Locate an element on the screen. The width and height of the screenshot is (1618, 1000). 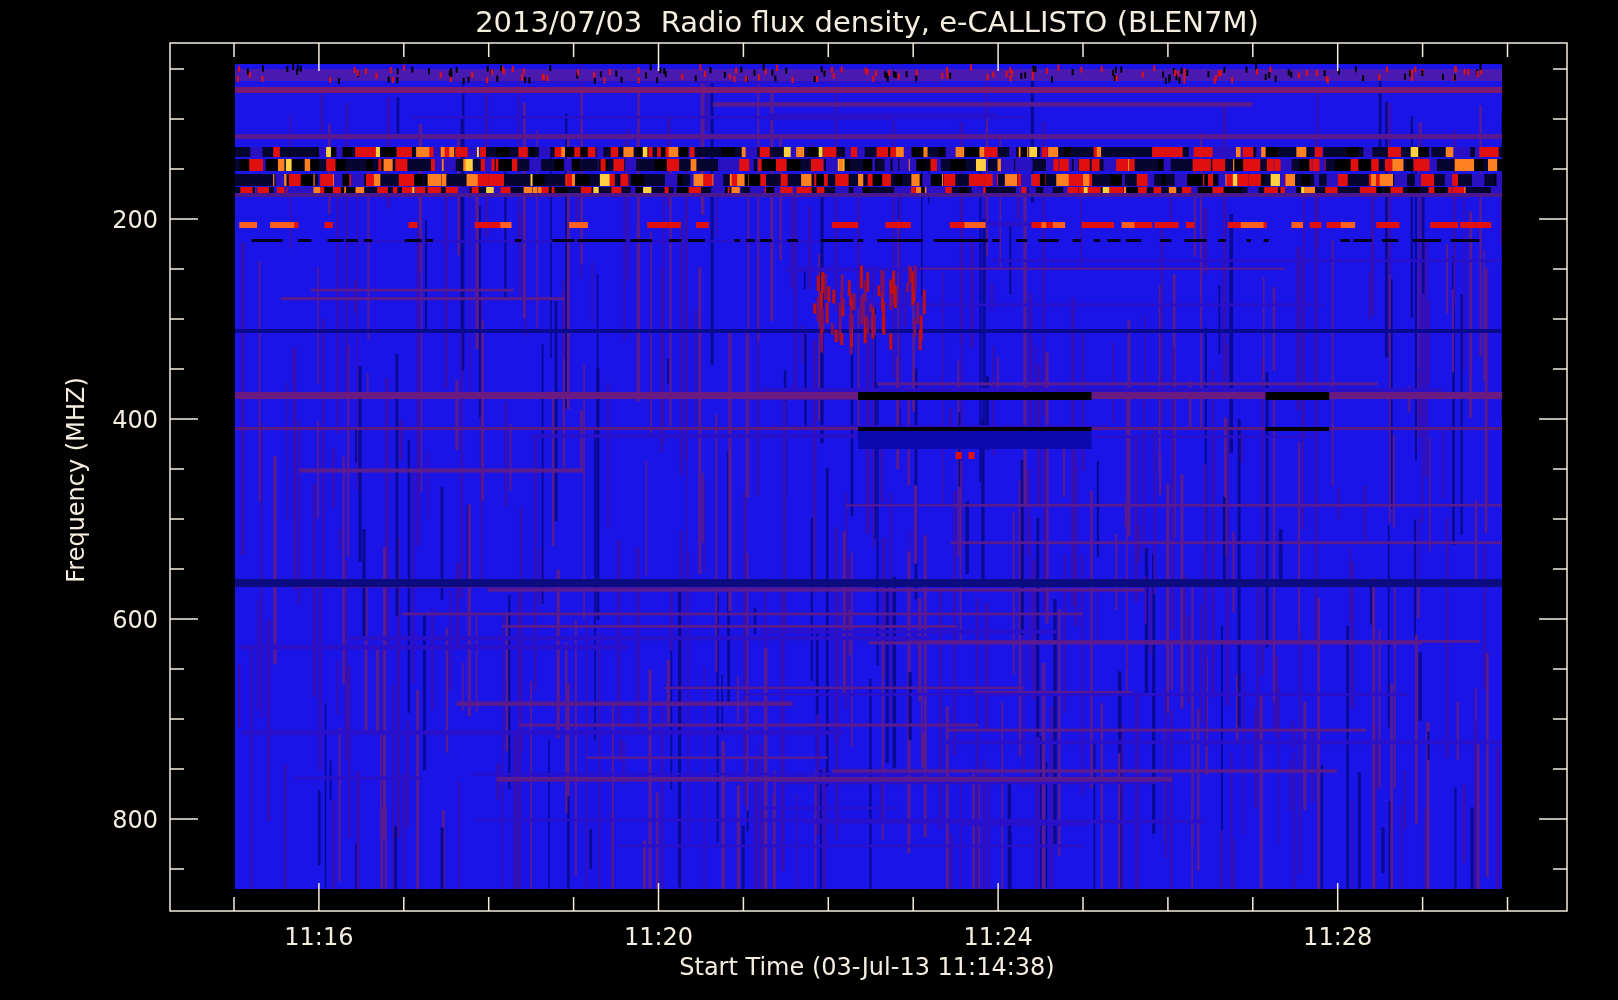
y-axis-label: Frequency (MHZ) is located at coordinates (76, 480).